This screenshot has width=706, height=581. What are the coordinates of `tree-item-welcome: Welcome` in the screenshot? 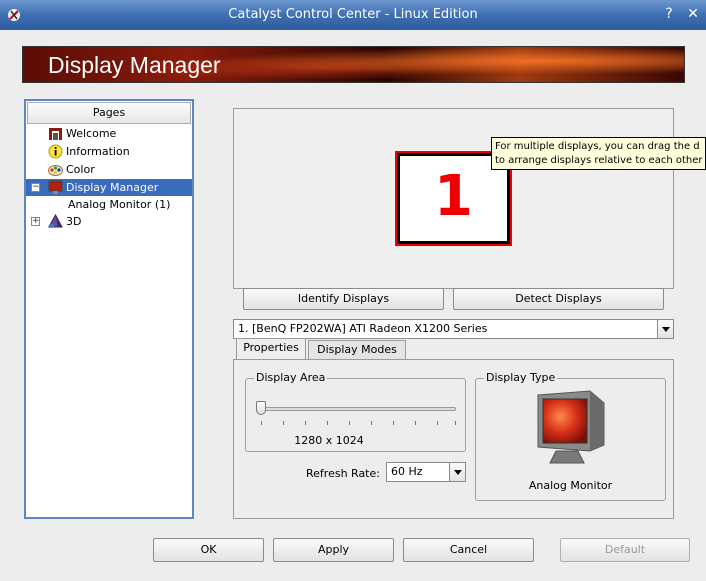 It's located at (109, 133).